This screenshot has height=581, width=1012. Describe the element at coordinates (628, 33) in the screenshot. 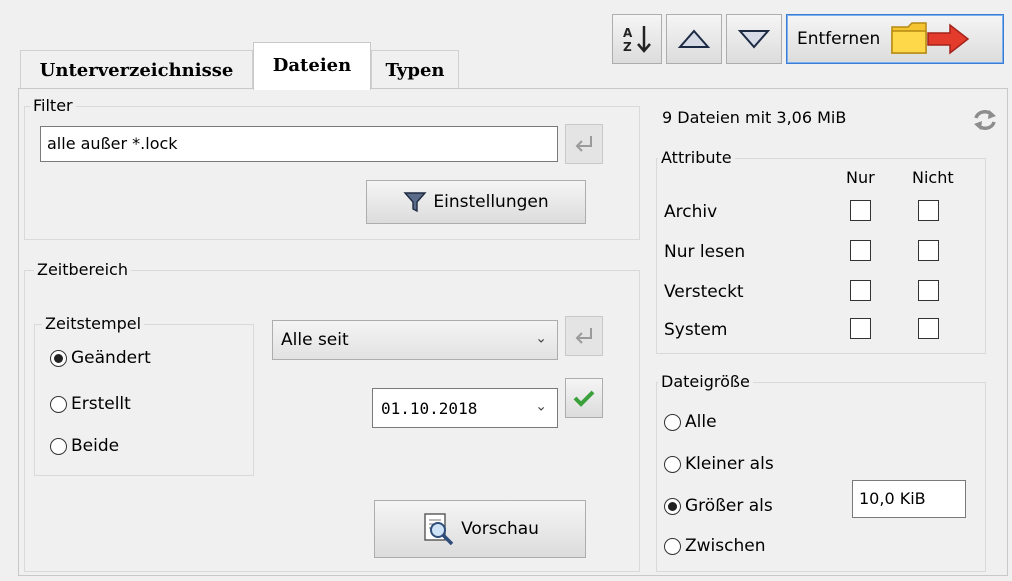

I see `svg-text: A` at that location.